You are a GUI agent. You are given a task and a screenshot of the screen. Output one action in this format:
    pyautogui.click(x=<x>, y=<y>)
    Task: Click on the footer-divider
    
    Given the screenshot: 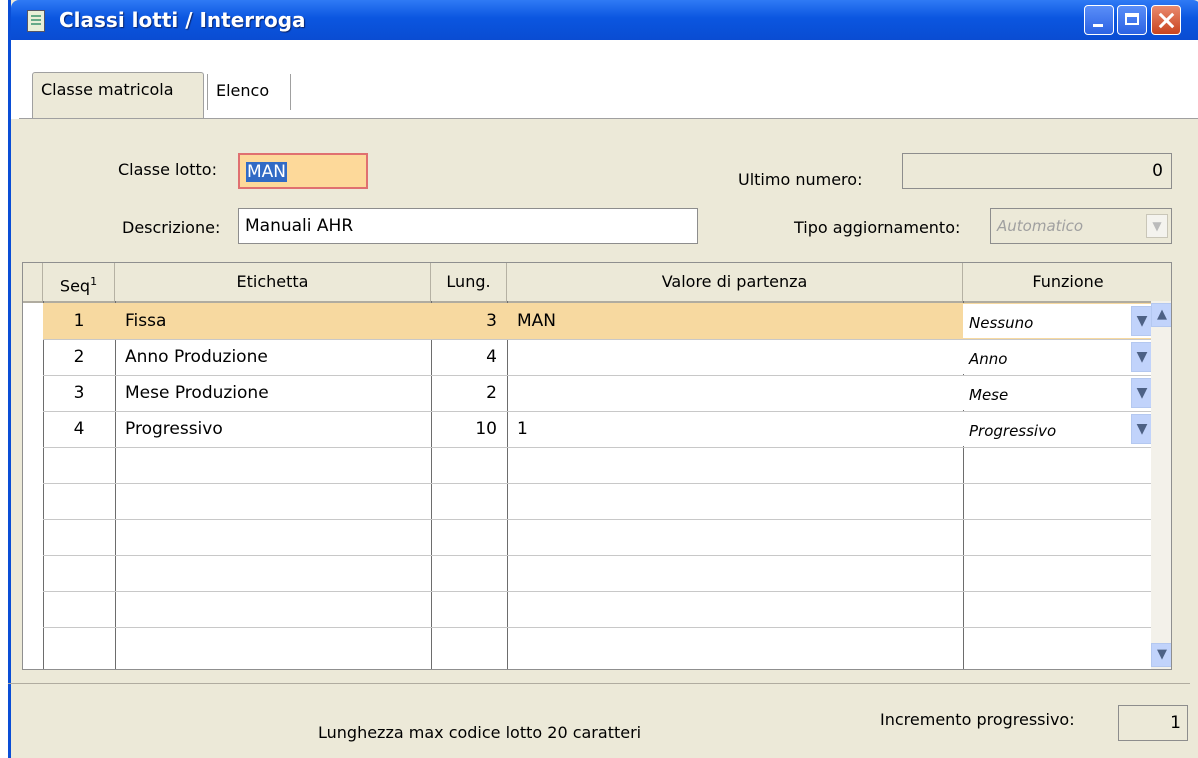 What is the action you would take?
    pyautogui.click(x=599, y=683)
    